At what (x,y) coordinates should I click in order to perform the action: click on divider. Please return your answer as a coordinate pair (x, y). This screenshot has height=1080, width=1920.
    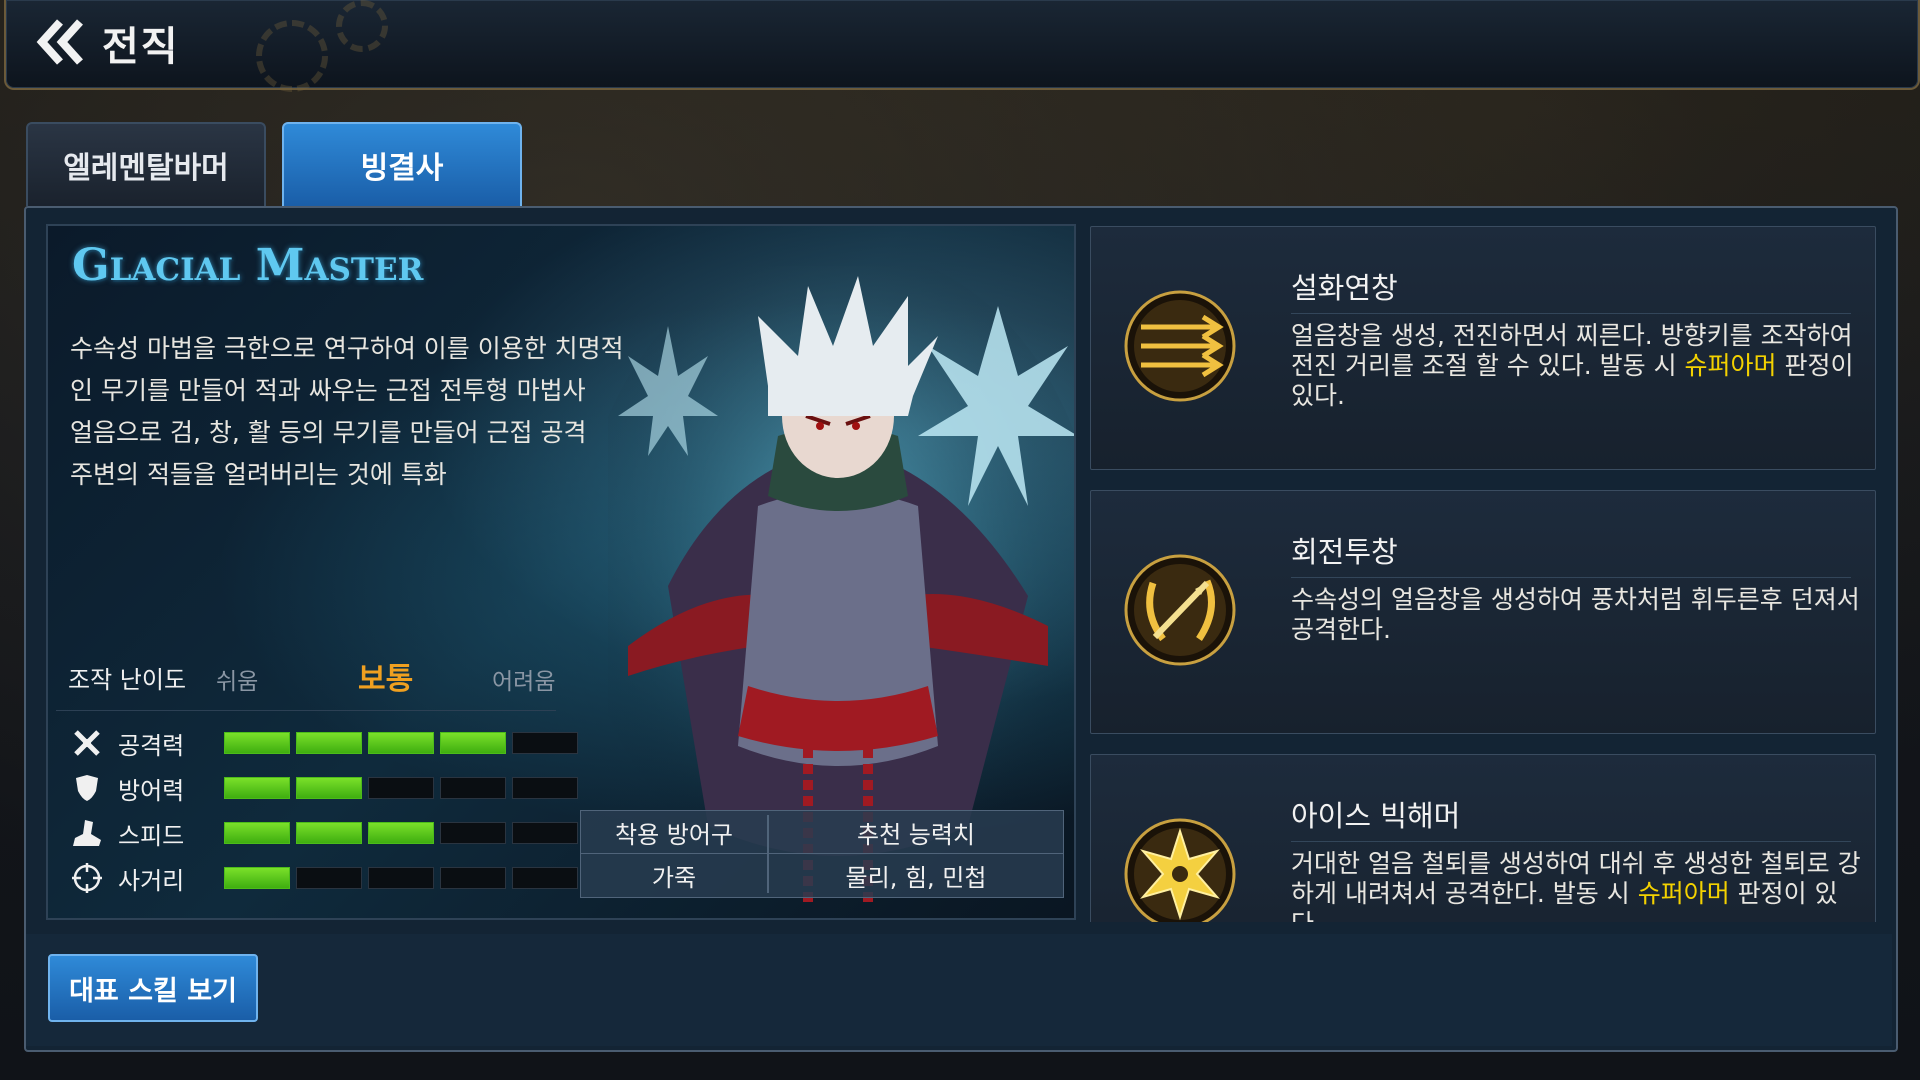
    Looking at the image, I should click on (306, 710).